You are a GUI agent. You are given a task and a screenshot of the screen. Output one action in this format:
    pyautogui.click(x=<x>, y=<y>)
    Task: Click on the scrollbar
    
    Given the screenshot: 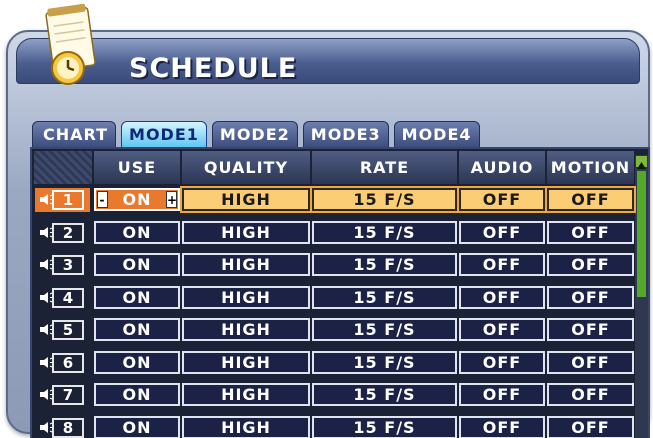 What is the action you would take?
    pyautogui.click(x=641, y=296)
    